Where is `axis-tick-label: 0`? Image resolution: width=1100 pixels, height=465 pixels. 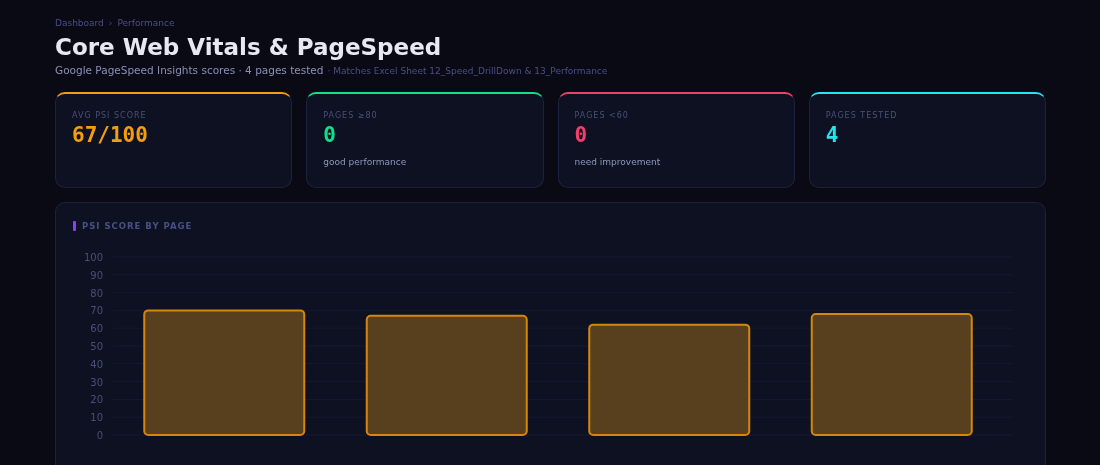 axis-tick-label: 0 is located at coordinates (99, 435).